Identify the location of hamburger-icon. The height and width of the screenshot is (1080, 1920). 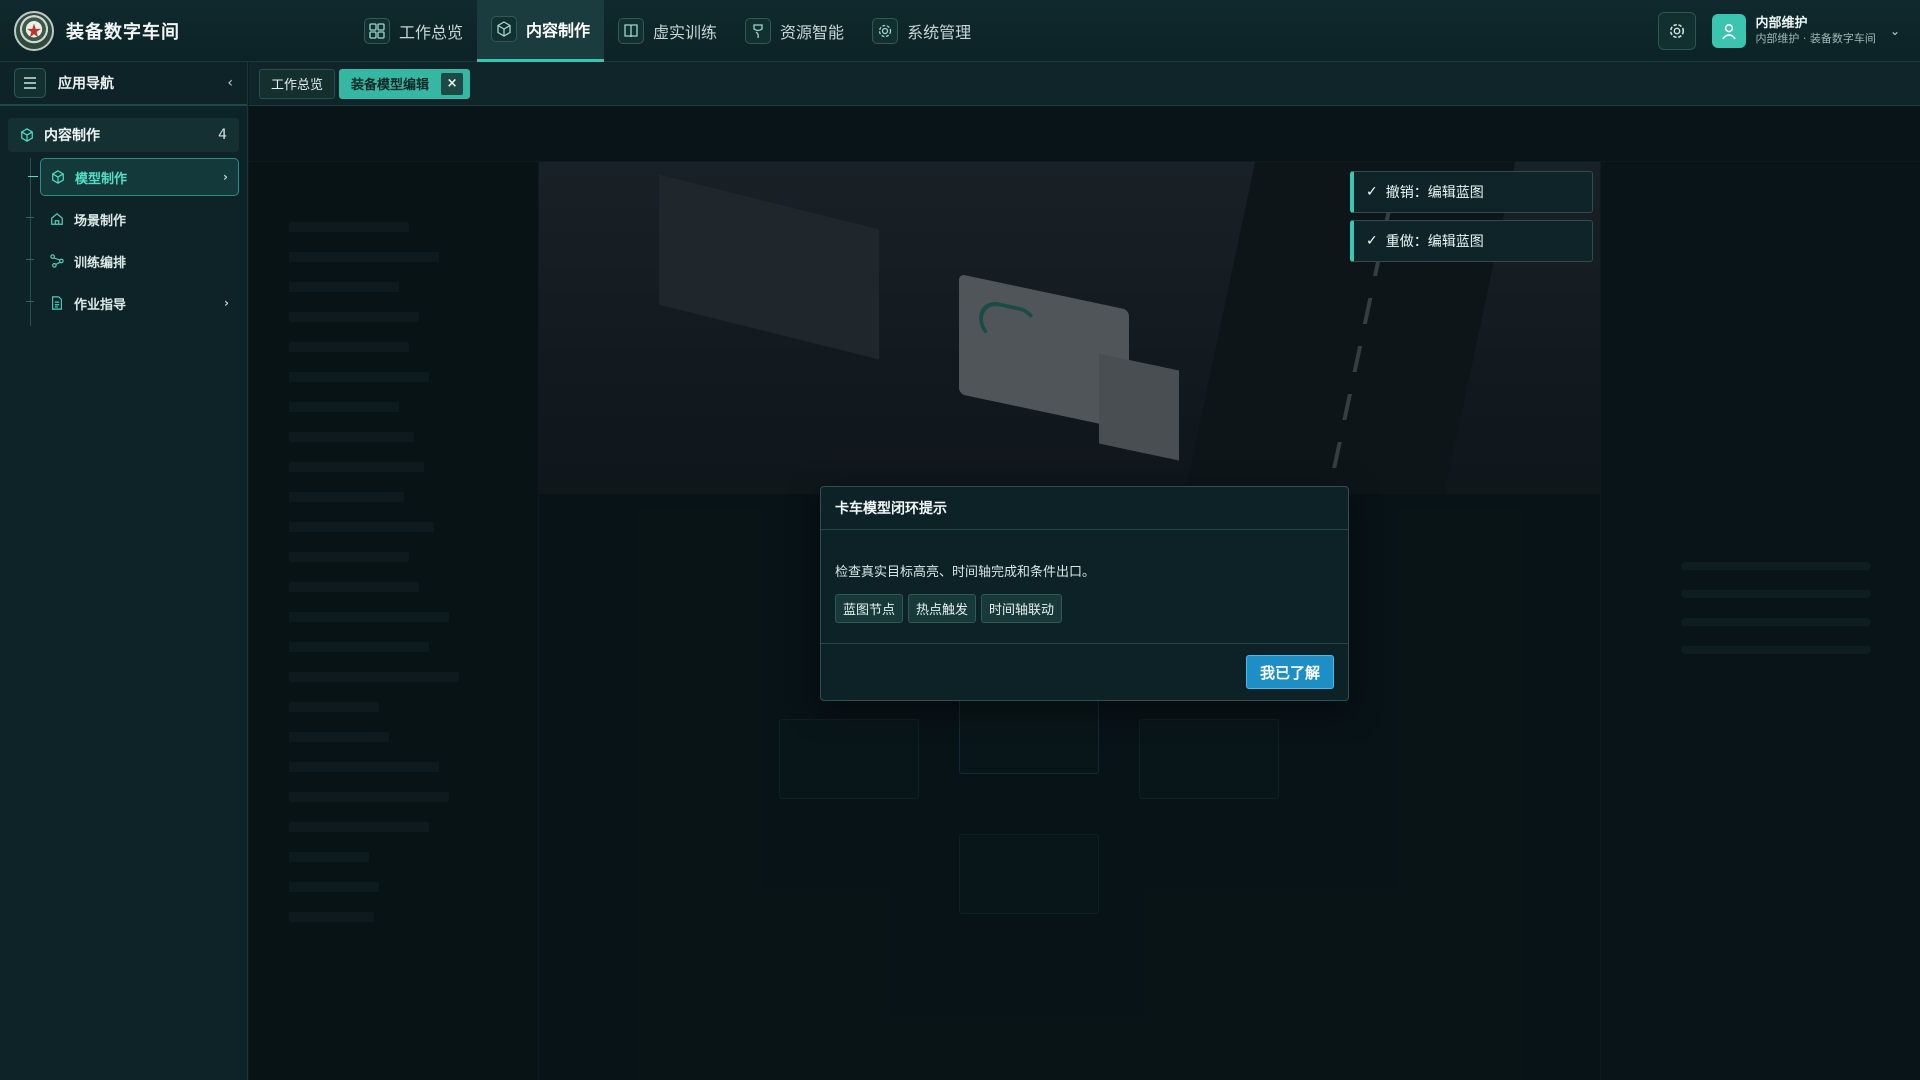
(30, 83).